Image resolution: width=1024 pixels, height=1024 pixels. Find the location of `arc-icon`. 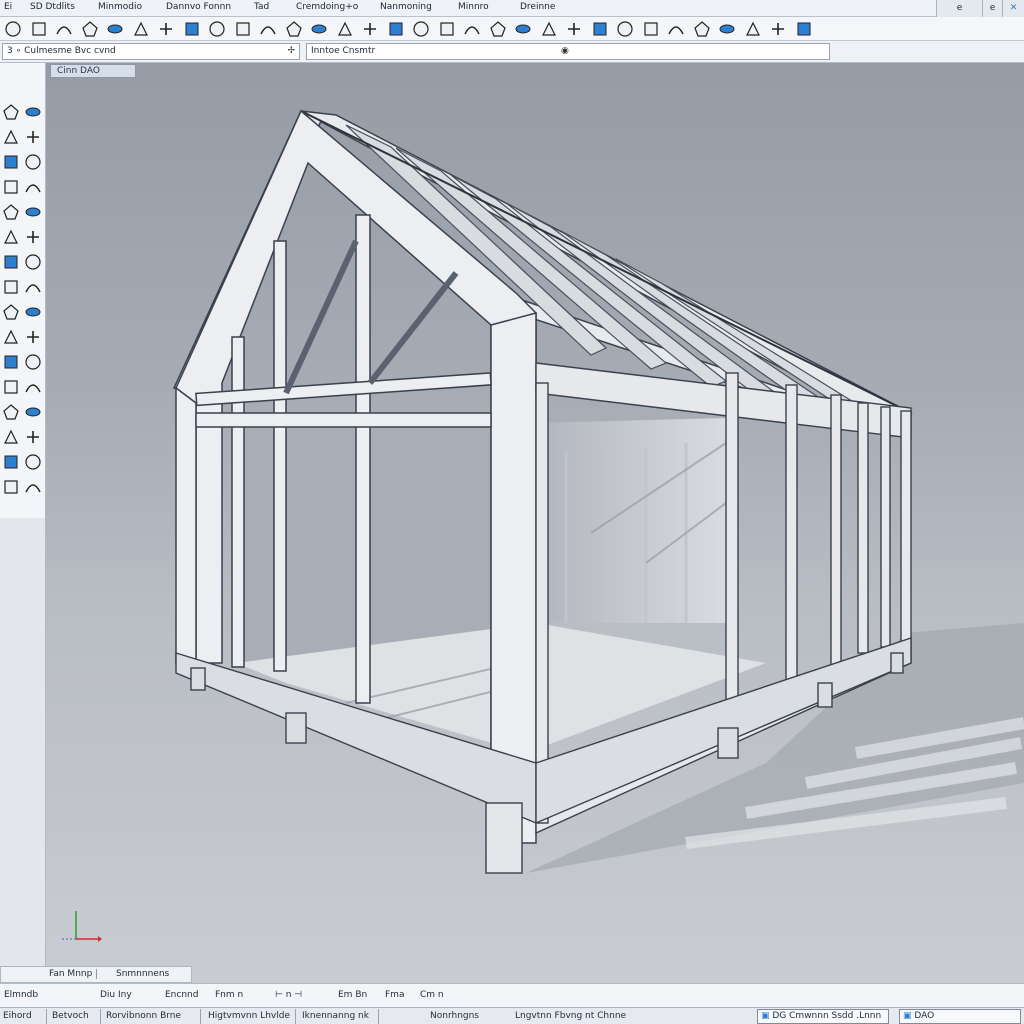

arc-icon is located at coordinates (63, 28).